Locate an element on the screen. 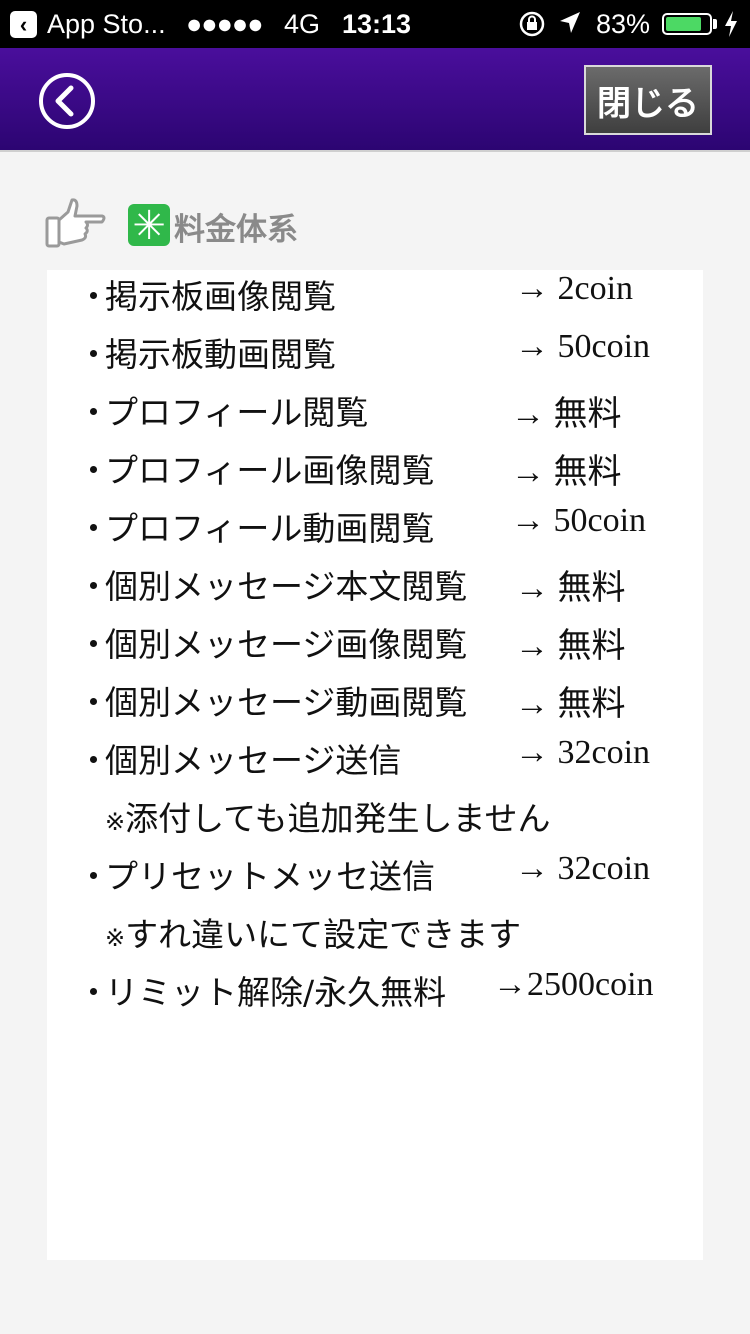 The height and width of the screenshot is (1334, 750). note-body: 添付しても追加発生しません is located at coordinates (338, 818).